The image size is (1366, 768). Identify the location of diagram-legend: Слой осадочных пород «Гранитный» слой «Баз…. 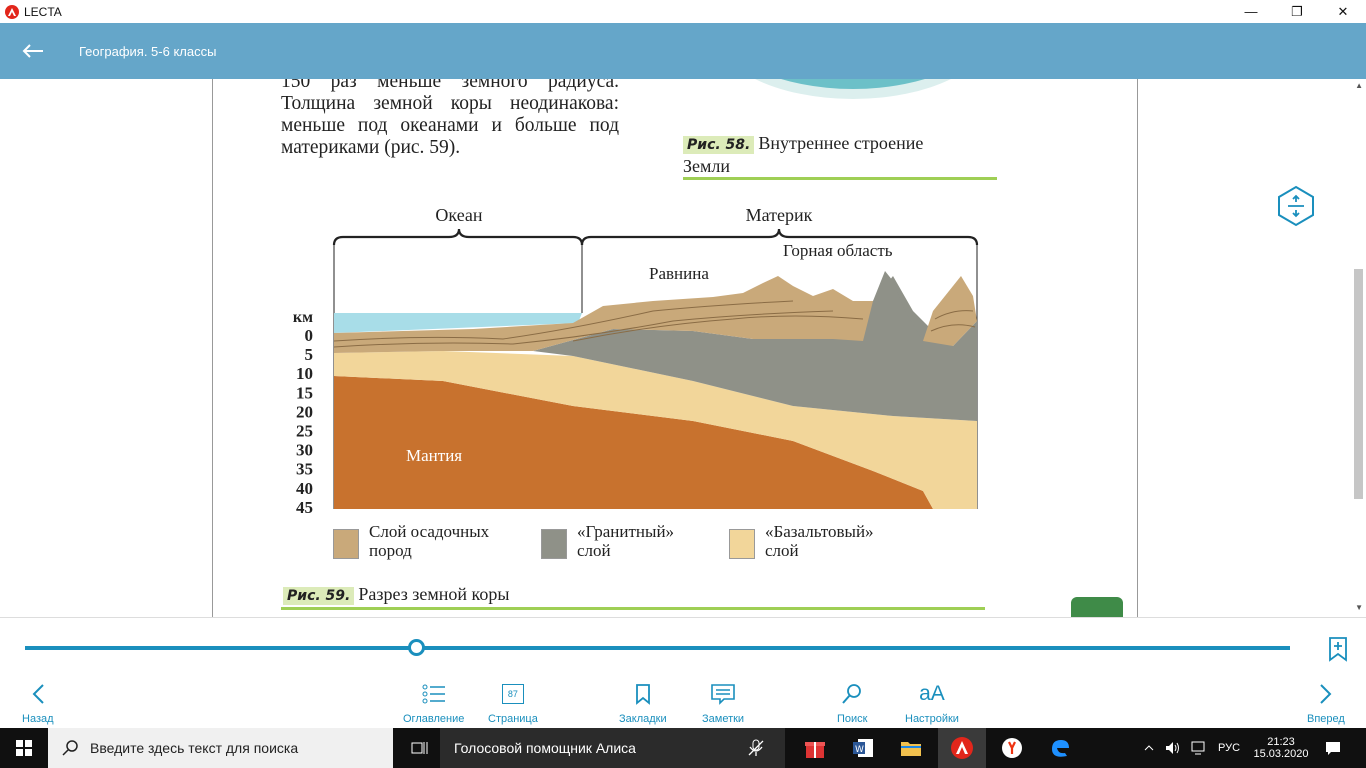
(633, 544).